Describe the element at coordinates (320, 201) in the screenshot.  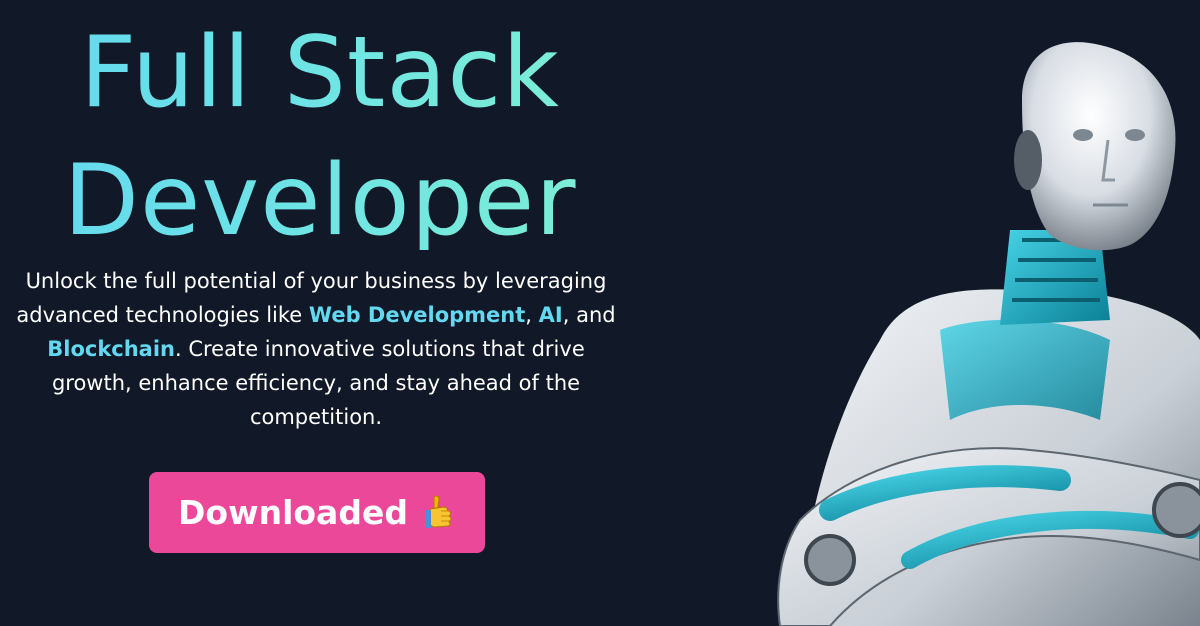
I see `hero-title-line-2: Developer` at that location.